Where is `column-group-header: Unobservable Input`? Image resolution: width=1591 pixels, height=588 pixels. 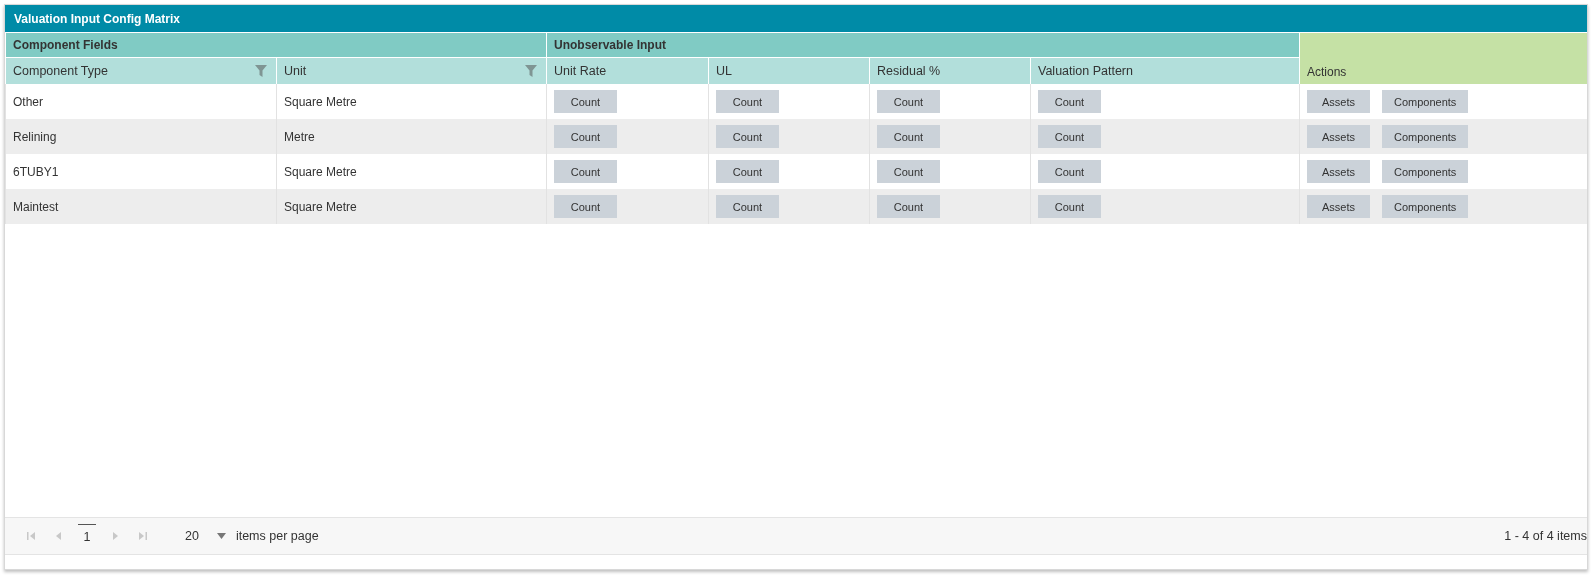
column-group-header: Unobservable Input is located at coordinates (922, 44).